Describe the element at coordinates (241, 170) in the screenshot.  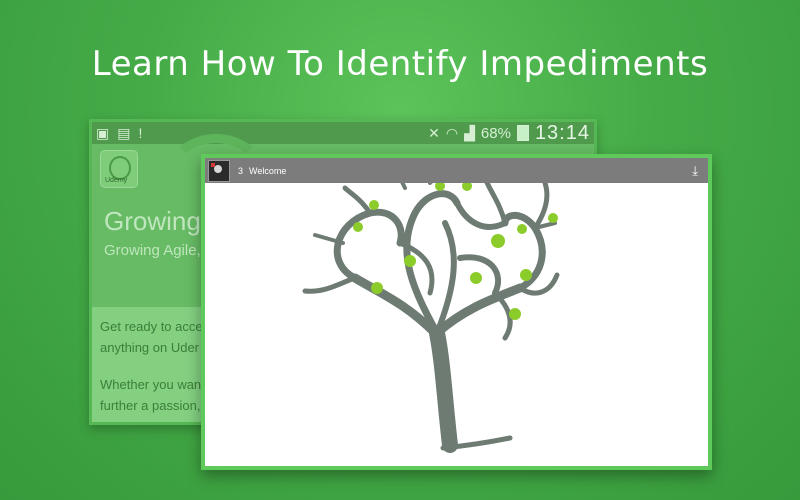
I see `lecture-number: 3` at that location.